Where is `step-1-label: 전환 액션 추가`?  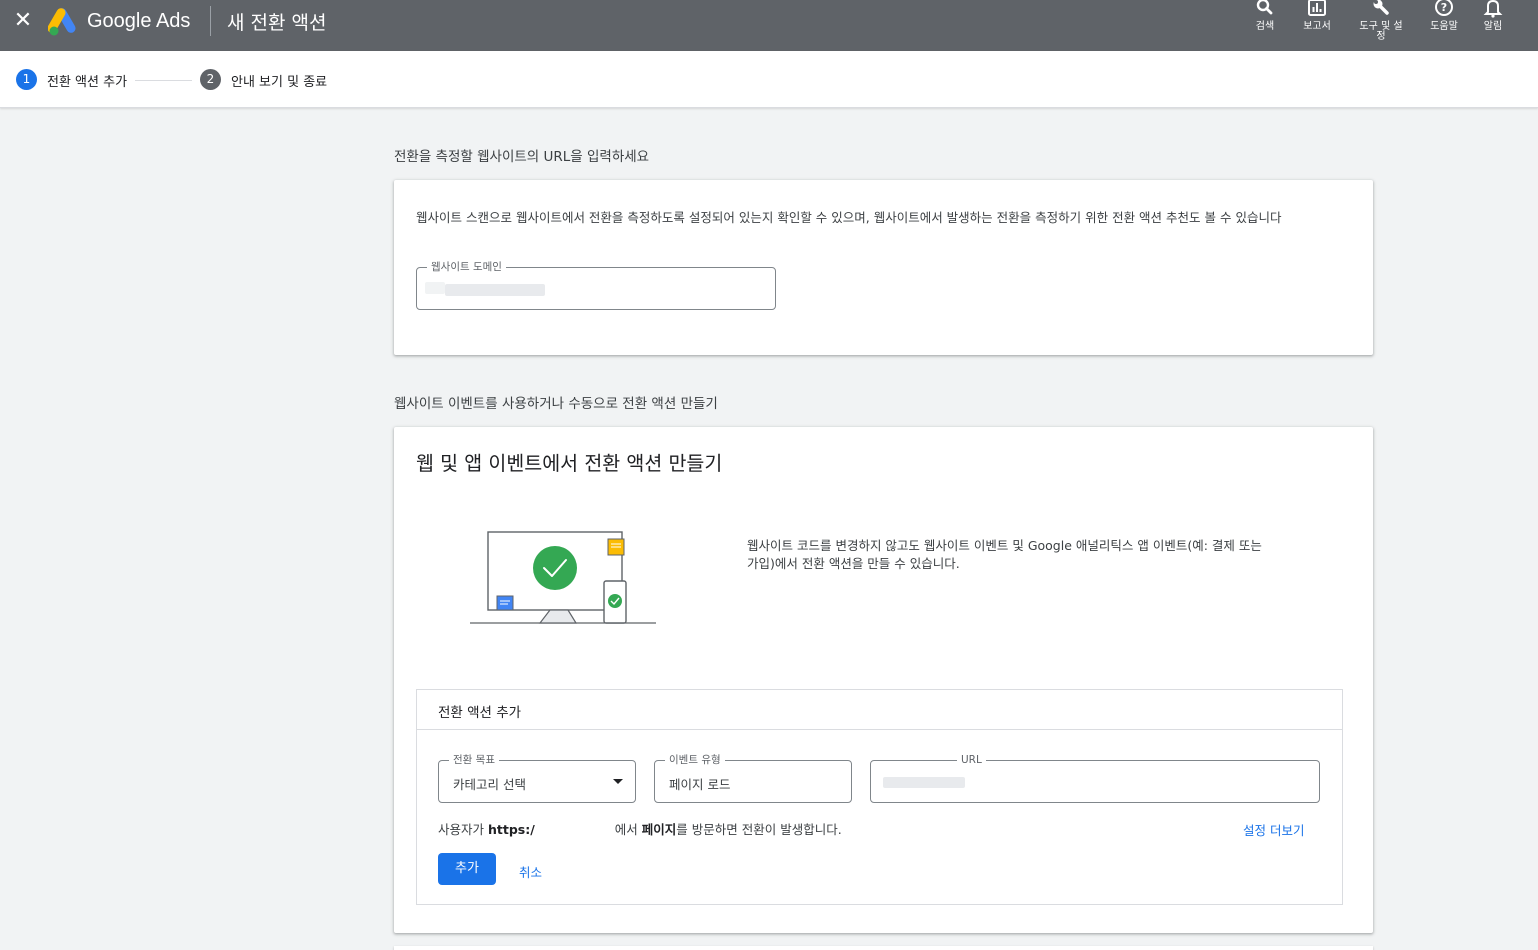
step-1-label: 전환 액션 추가 is located at coordinates (87, 80).